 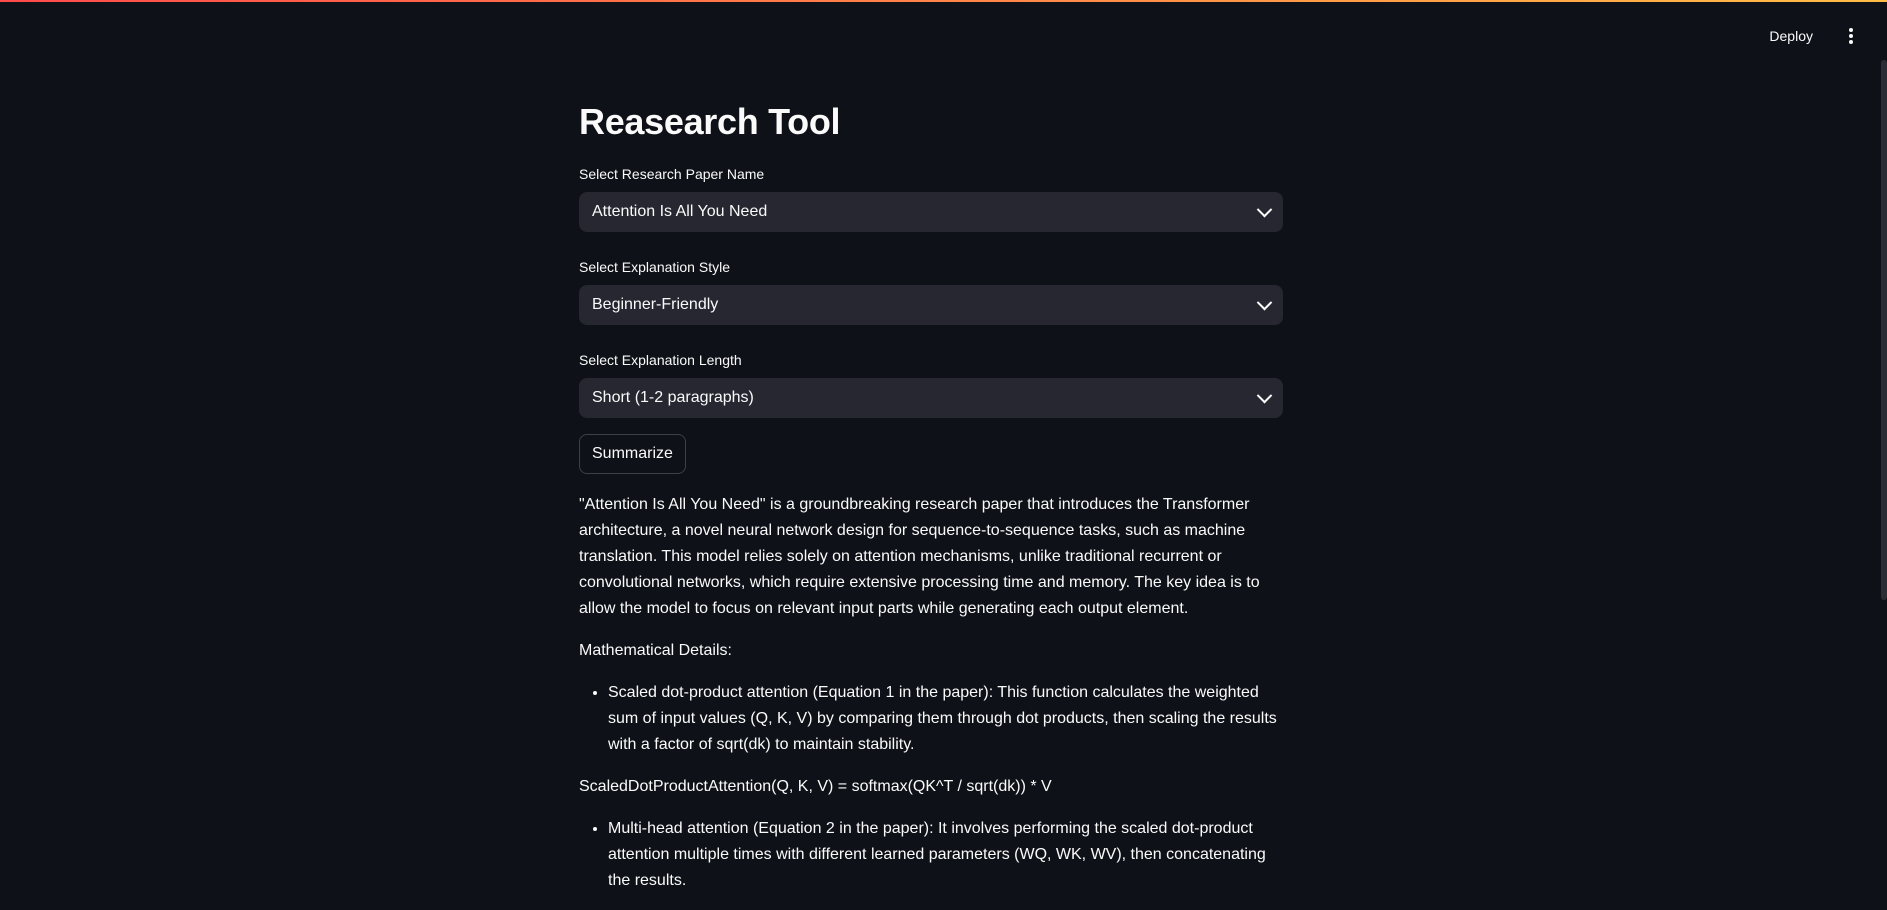 I want to click on summarize-button: Summarize, so click(x=632, y=454).